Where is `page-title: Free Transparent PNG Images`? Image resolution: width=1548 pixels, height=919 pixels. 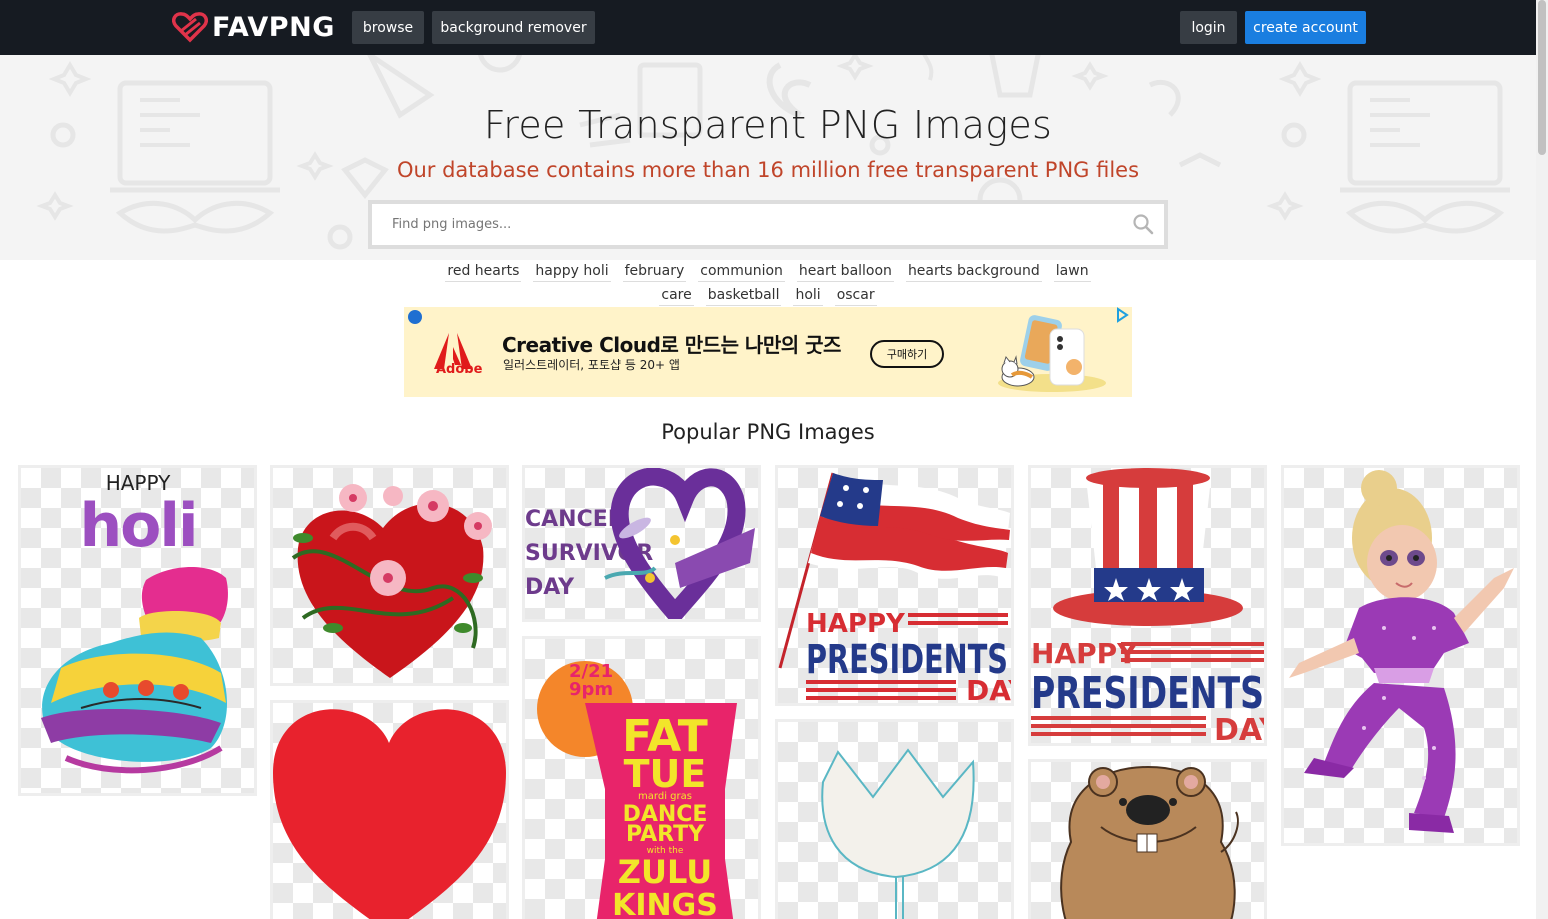
page-title: Free Transparent PNG Images is located at coordinates (768, 125).